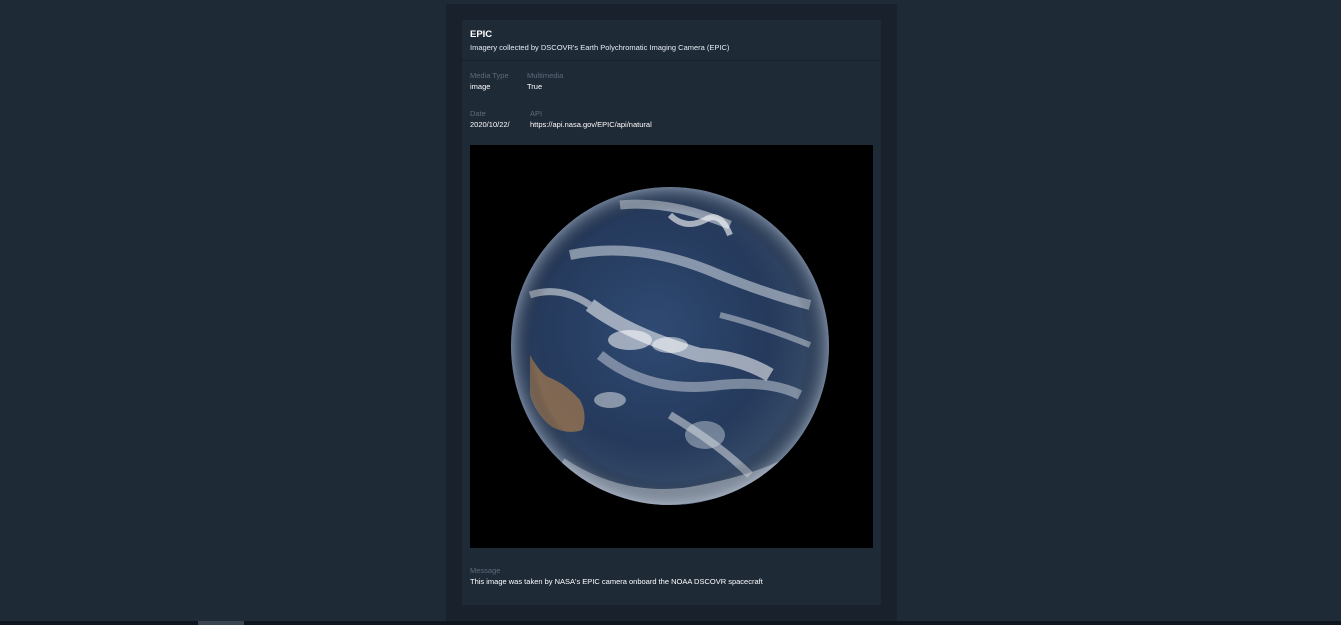 This screenshot has width=1341, height=625. Describe the element at coordinates (485, 570) in the screenshot. I see `message-label: Message` at that location.